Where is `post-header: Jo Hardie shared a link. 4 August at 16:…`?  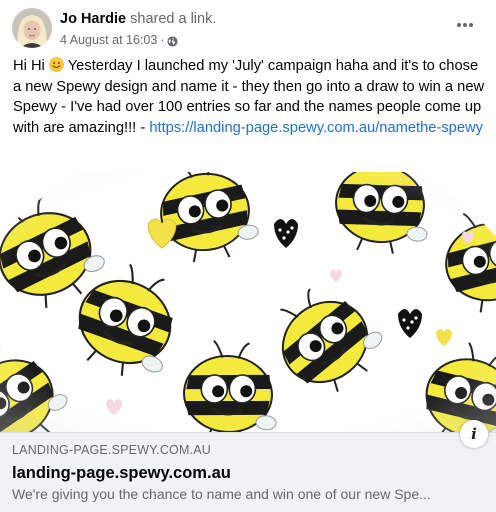 post-header: Jo Hardie shared a link. 4 August at 16:… is located at coordinates (248, 29).